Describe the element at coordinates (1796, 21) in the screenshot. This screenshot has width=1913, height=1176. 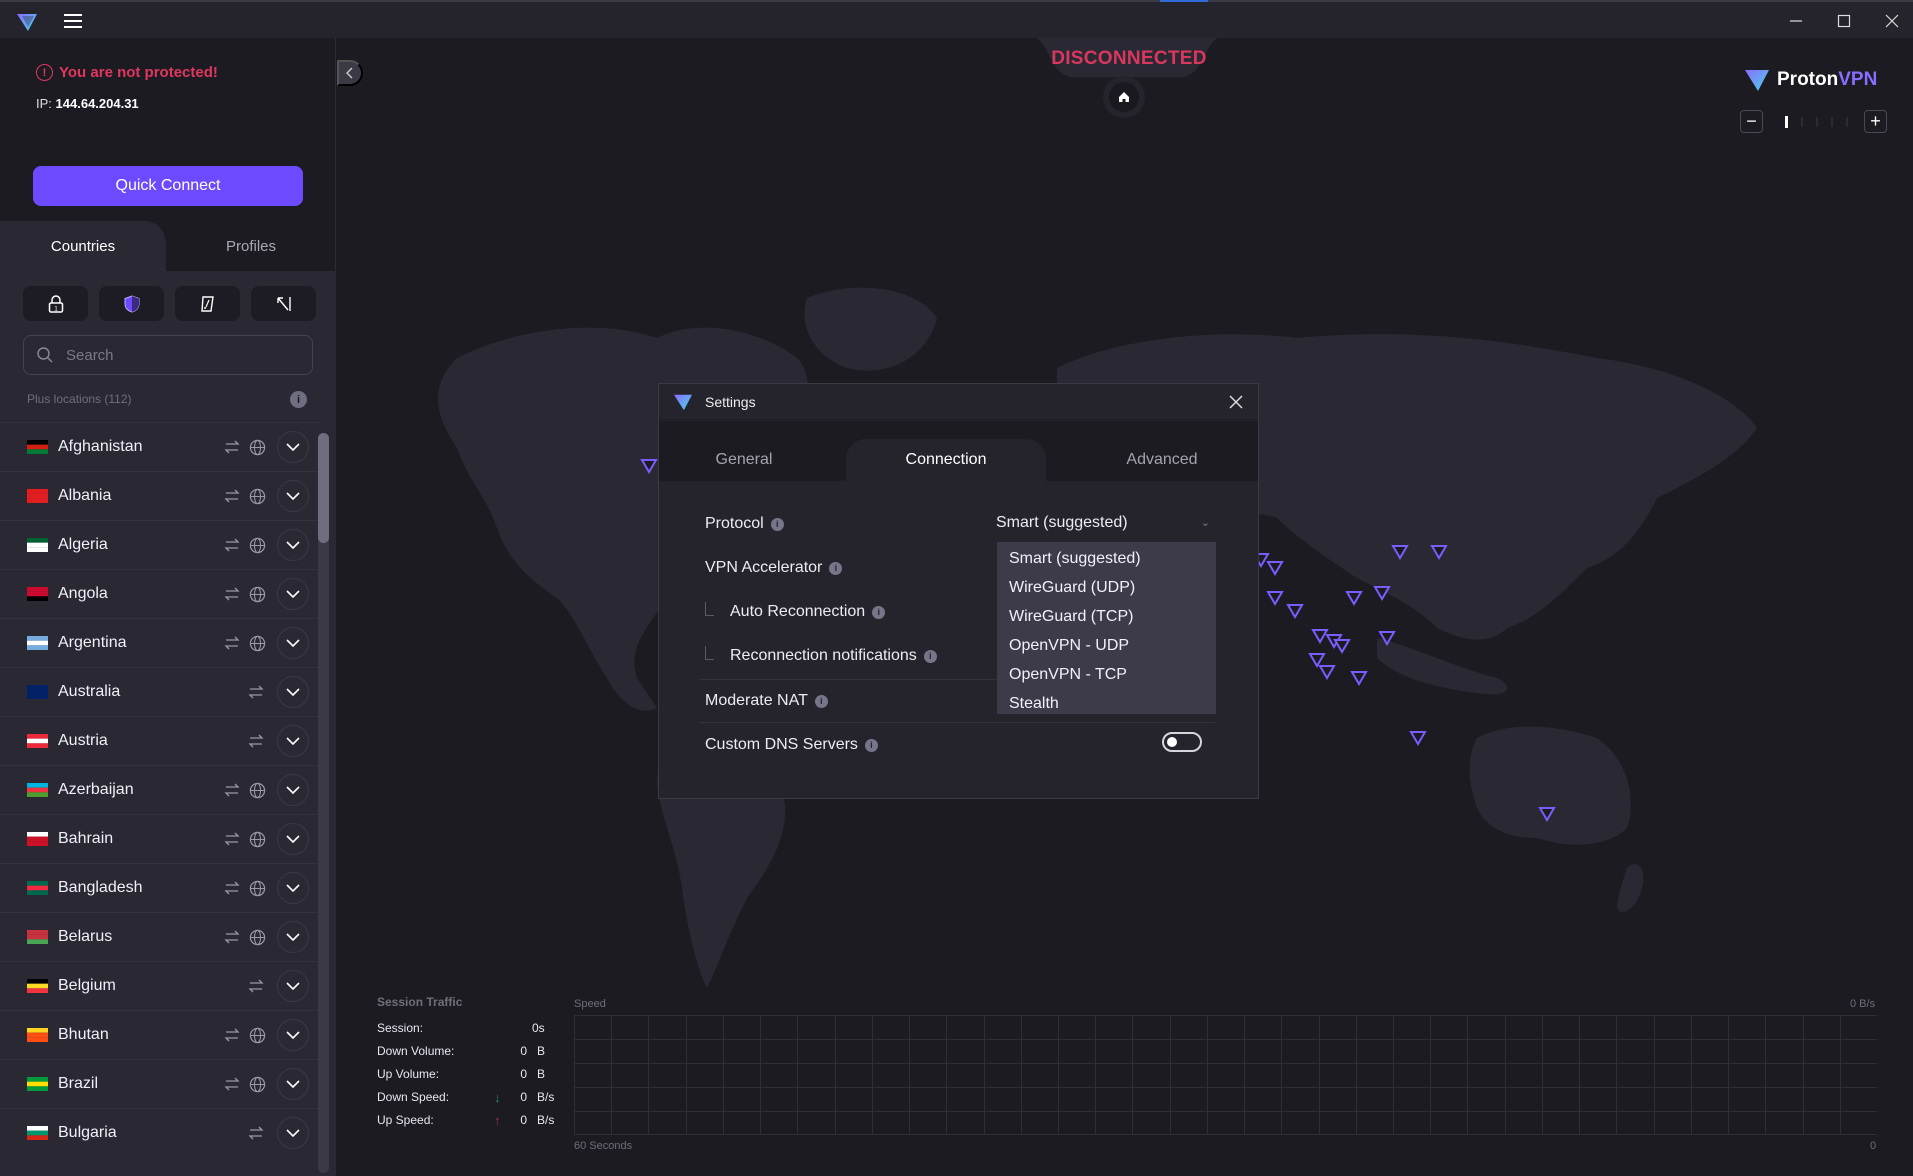
I see `minimize-button` at that location.